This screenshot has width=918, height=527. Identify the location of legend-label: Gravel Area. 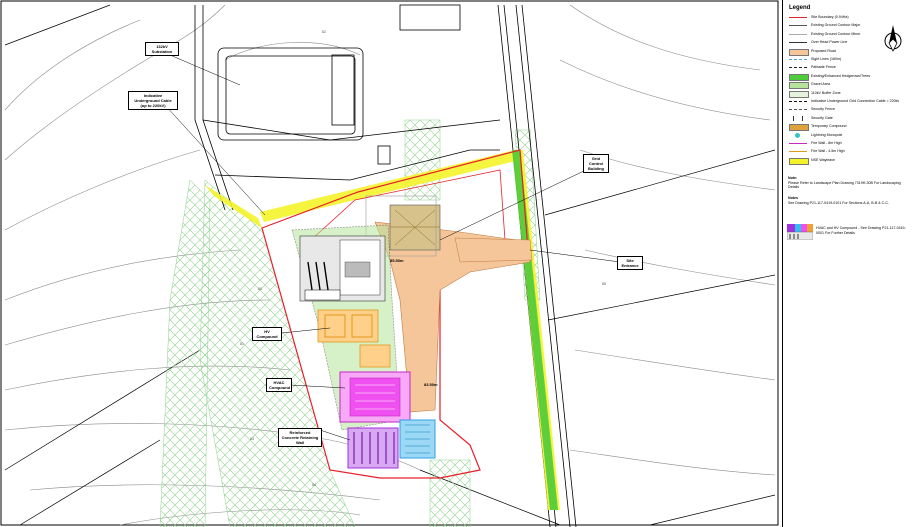
(820, 84).